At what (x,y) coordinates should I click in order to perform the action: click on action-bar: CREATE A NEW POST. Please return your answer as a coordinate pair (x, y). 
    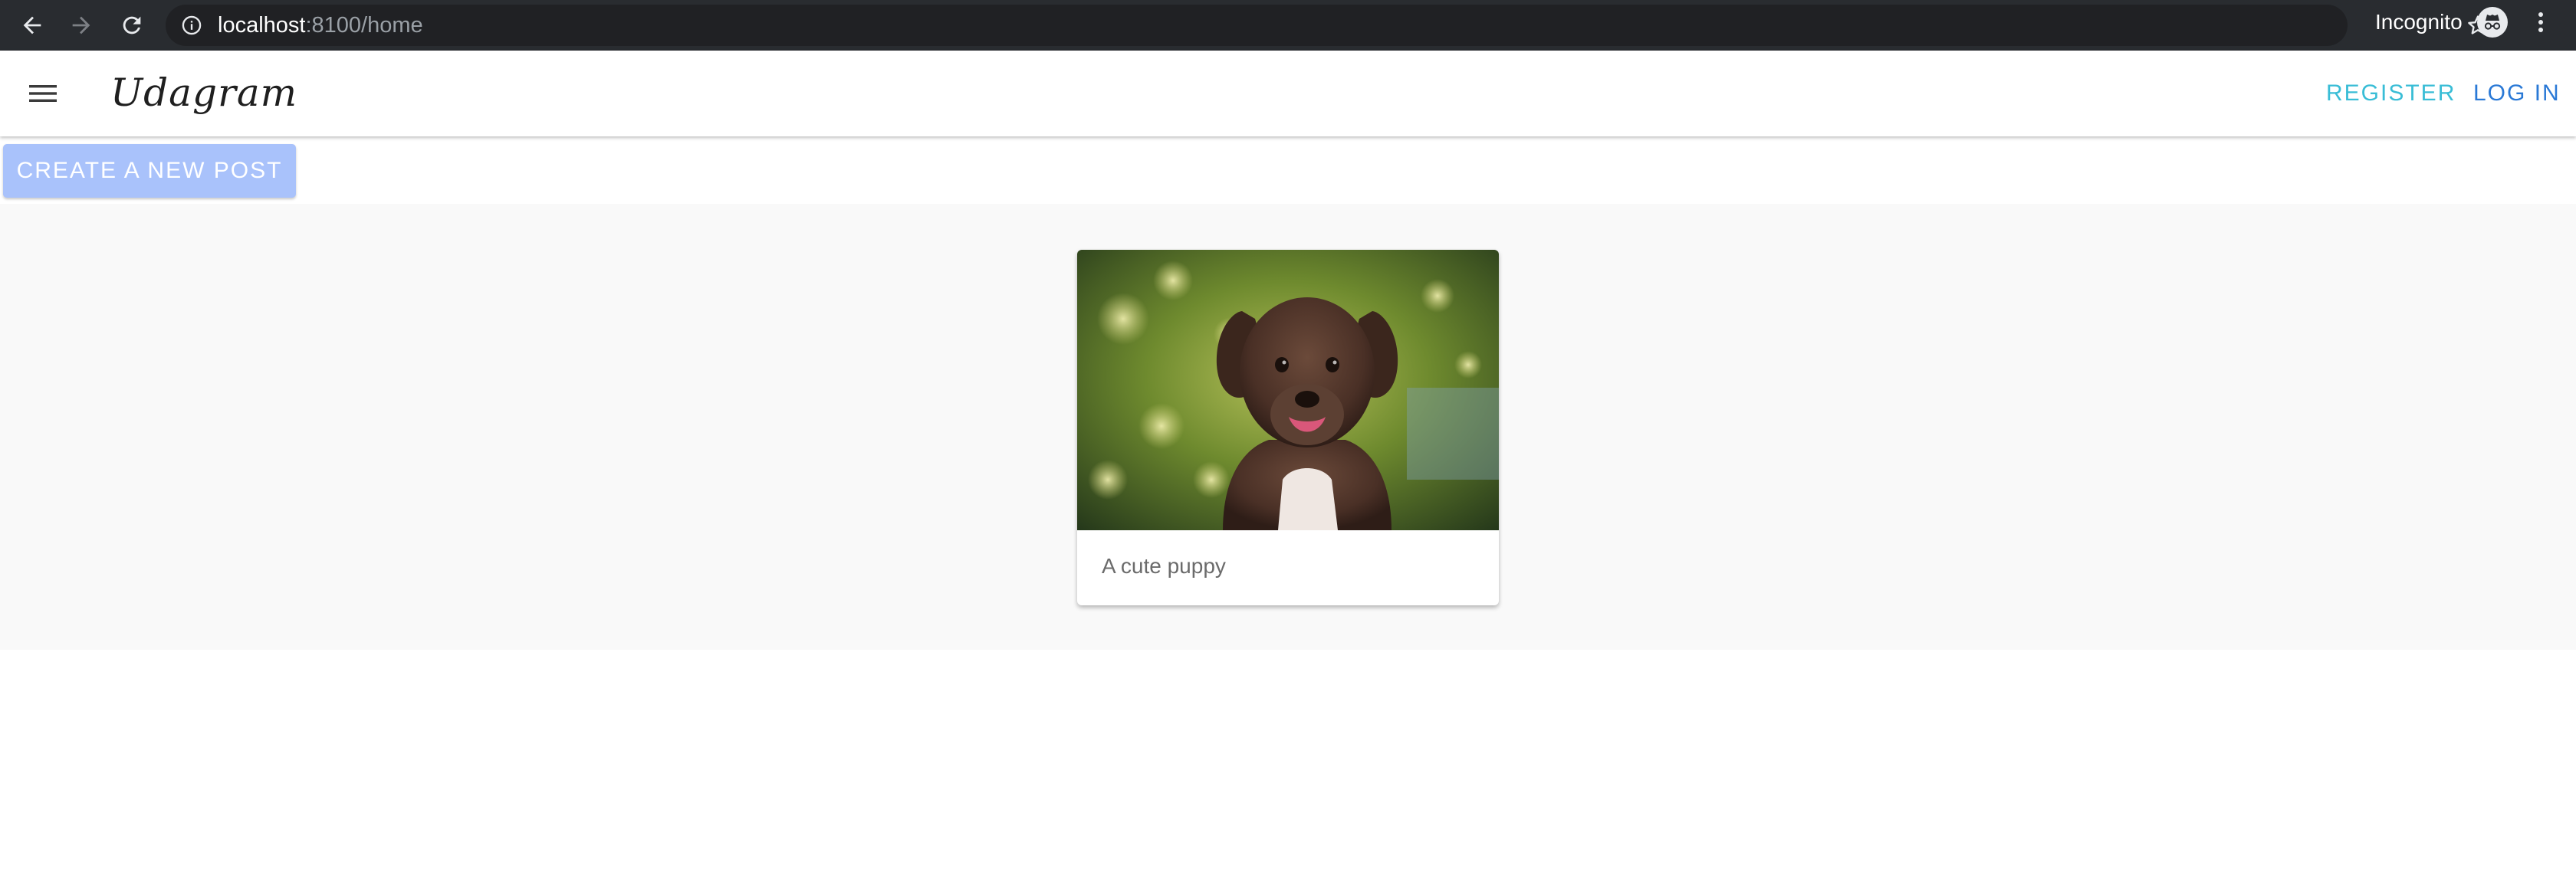
    Looking at the image, I should click on (1288, 170).